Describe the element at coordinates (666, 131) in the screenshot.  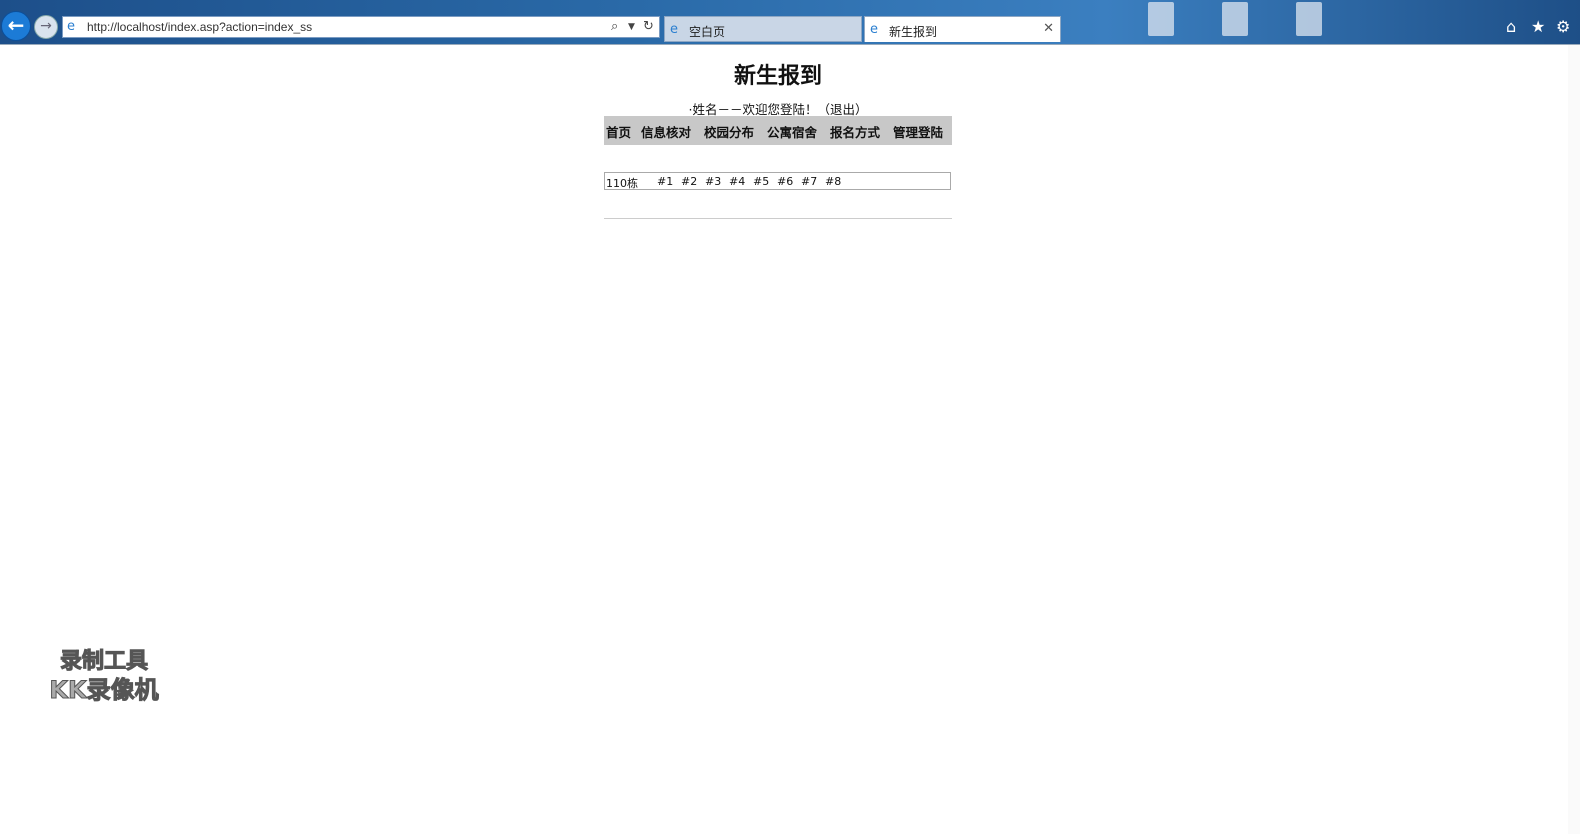
I see `menu-item-info-check: 信息核对` at that location.